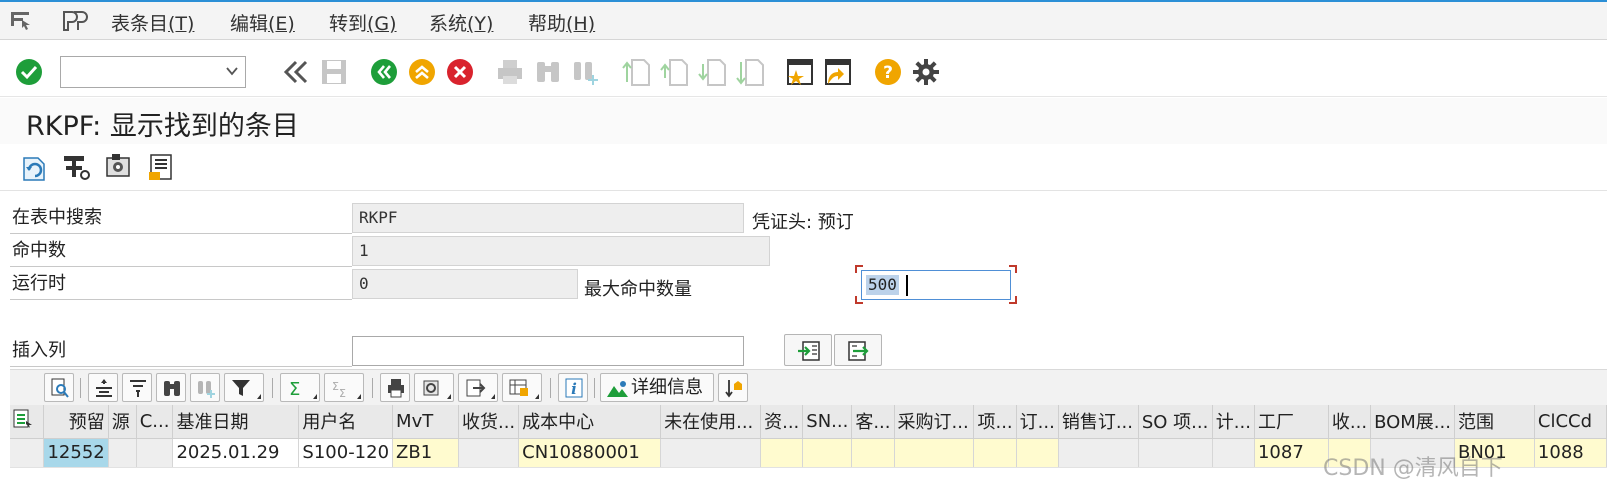 This screenshot has height=503, width=1607. What do you see at coordinates (140, 72) in the screenshot?
I see `command-input` at bounding box center [140, 72].